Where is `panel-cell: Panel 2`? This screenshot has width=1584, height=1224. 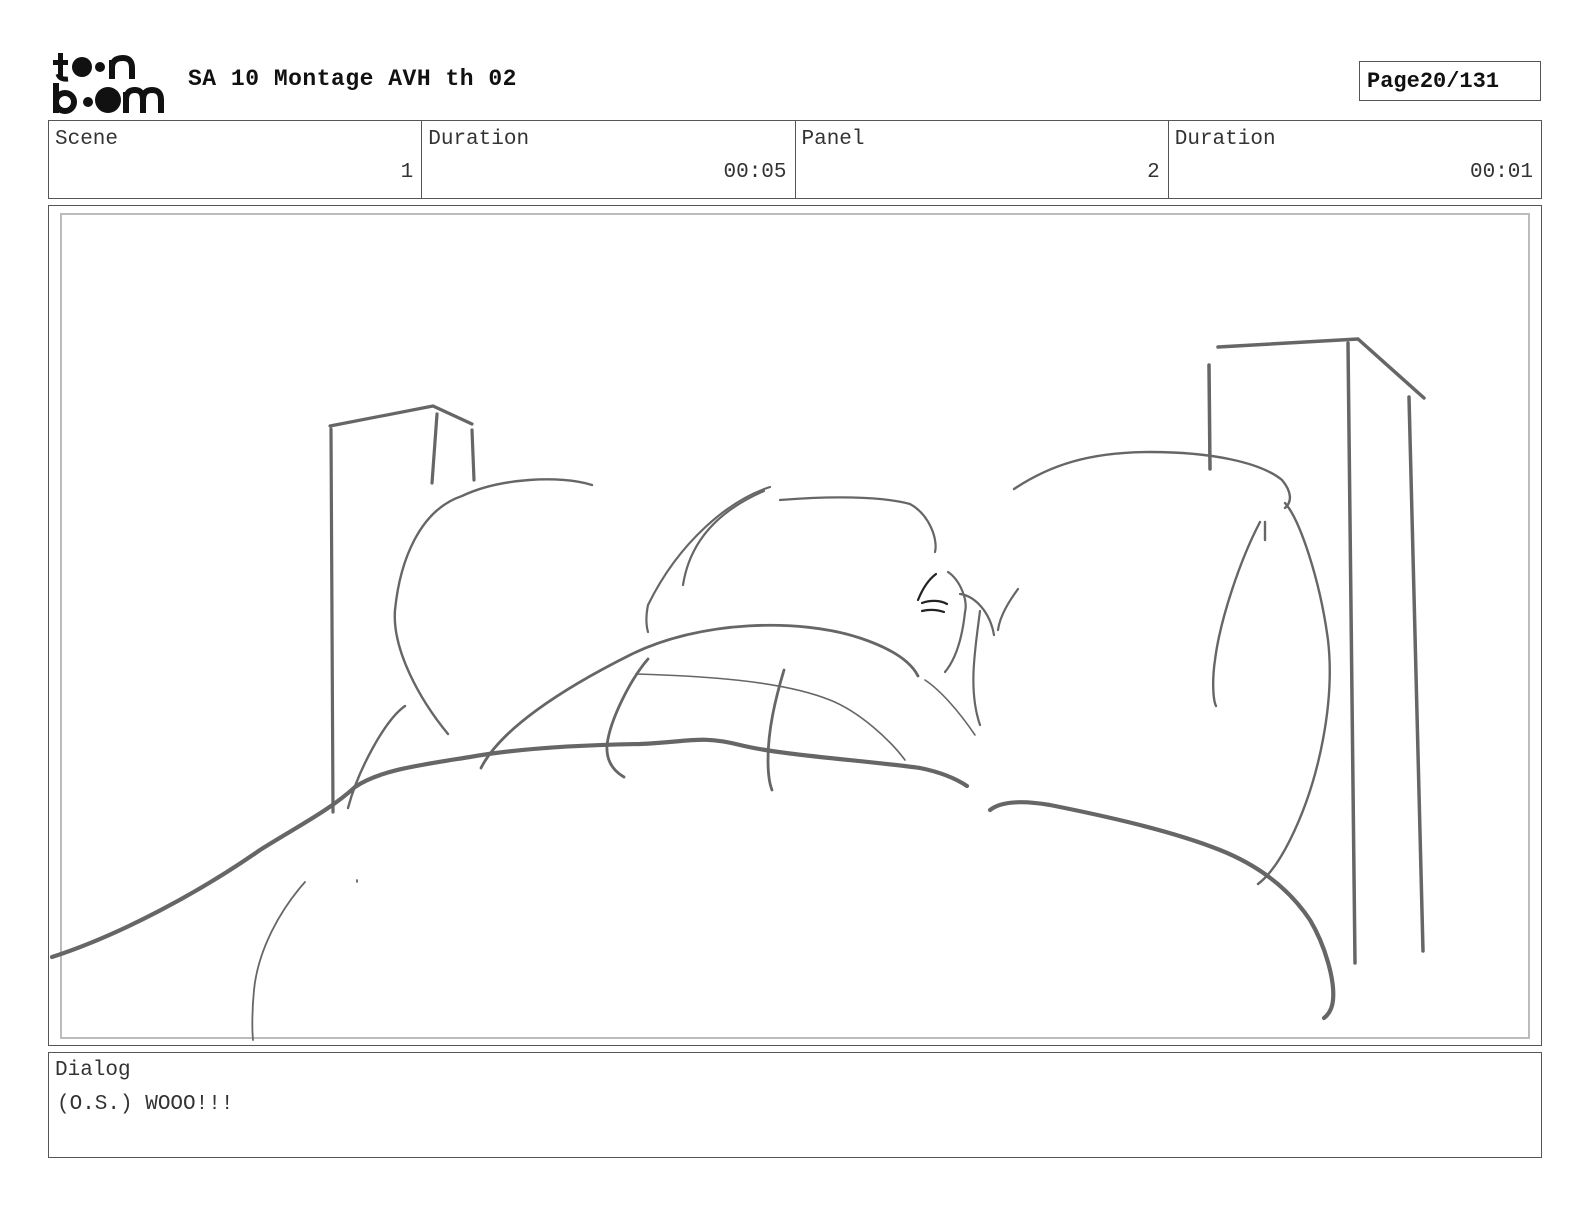
panel-cell: Panel 2 is located at coordinates (982, 159).